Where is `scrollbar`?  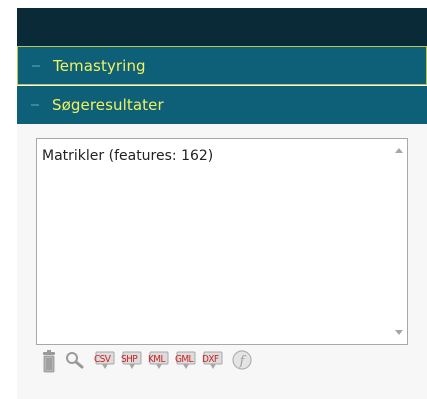 scrollbar is located at coordinates (398, 241).